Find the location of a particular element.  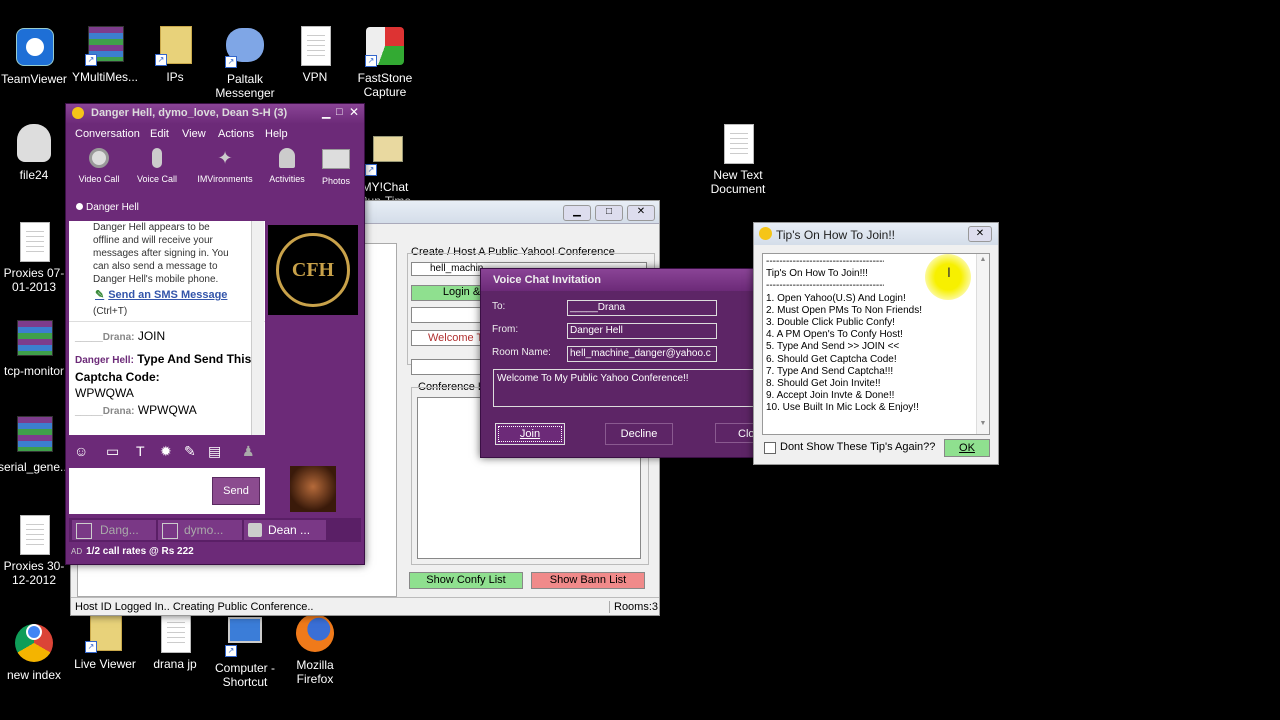

desktop-icon-file24: file24 is located at coordinates (35, 153).